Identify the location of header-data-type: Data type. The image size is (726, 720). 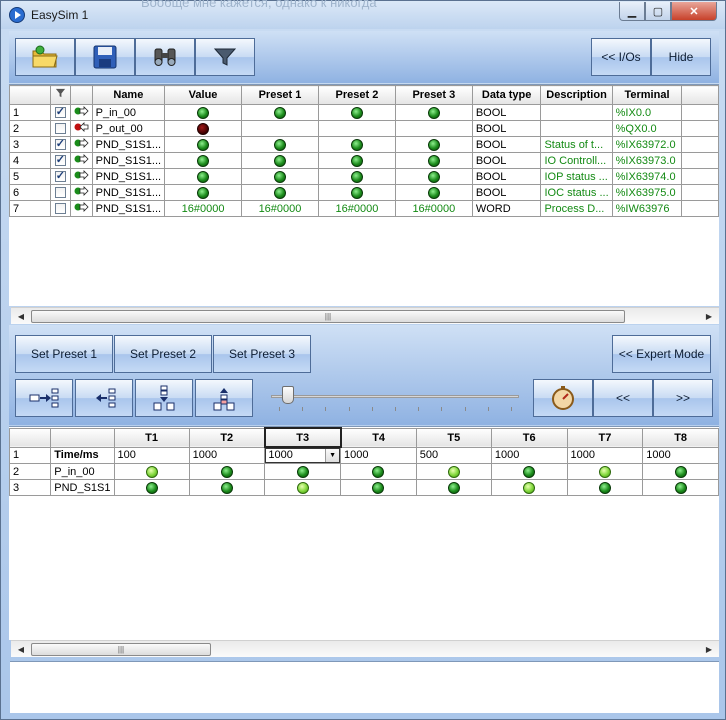
(506, 95).